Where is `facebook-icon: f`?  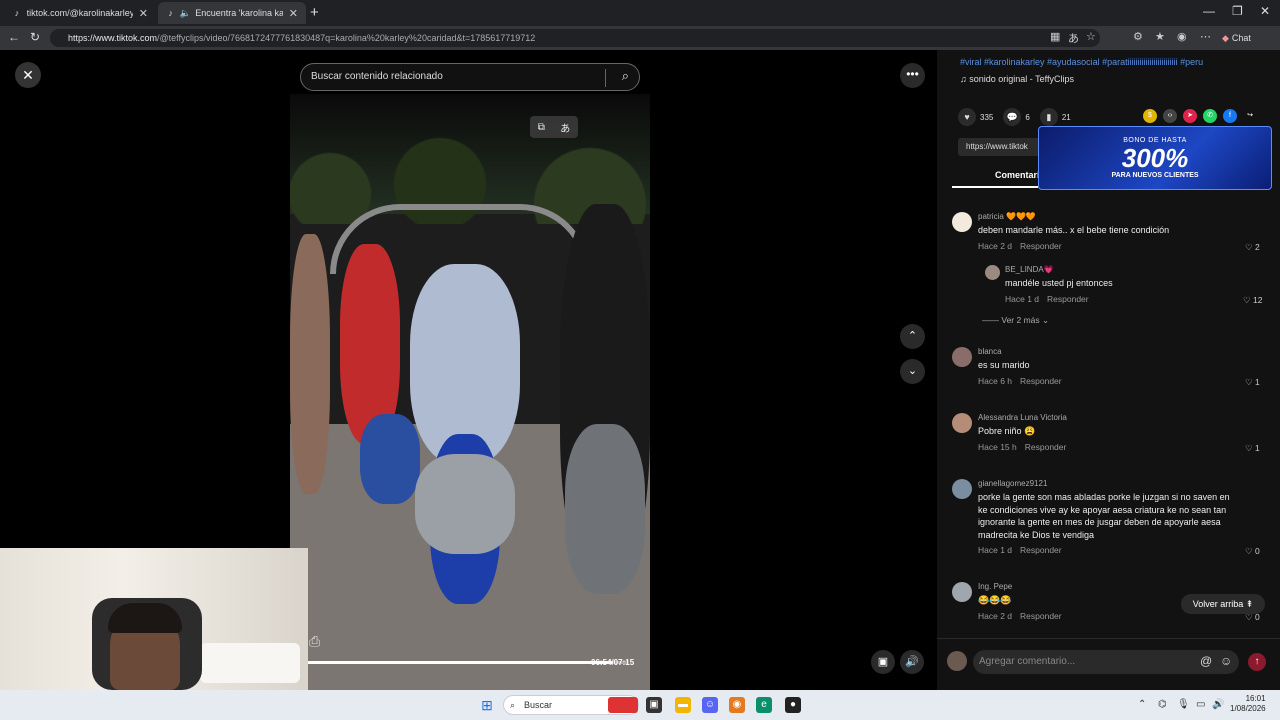
facebook-icon: f is located at coordinates (1230, 116).